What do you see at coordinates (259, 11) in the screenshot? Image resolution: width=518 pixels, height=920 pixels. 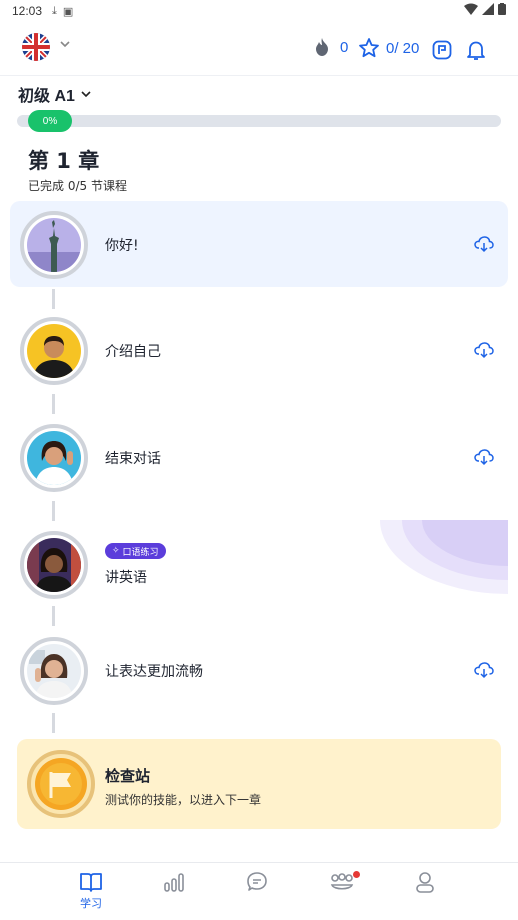 I see `status-bar: 12:03 ⤓ ▣` at bounding box center [259, 11].